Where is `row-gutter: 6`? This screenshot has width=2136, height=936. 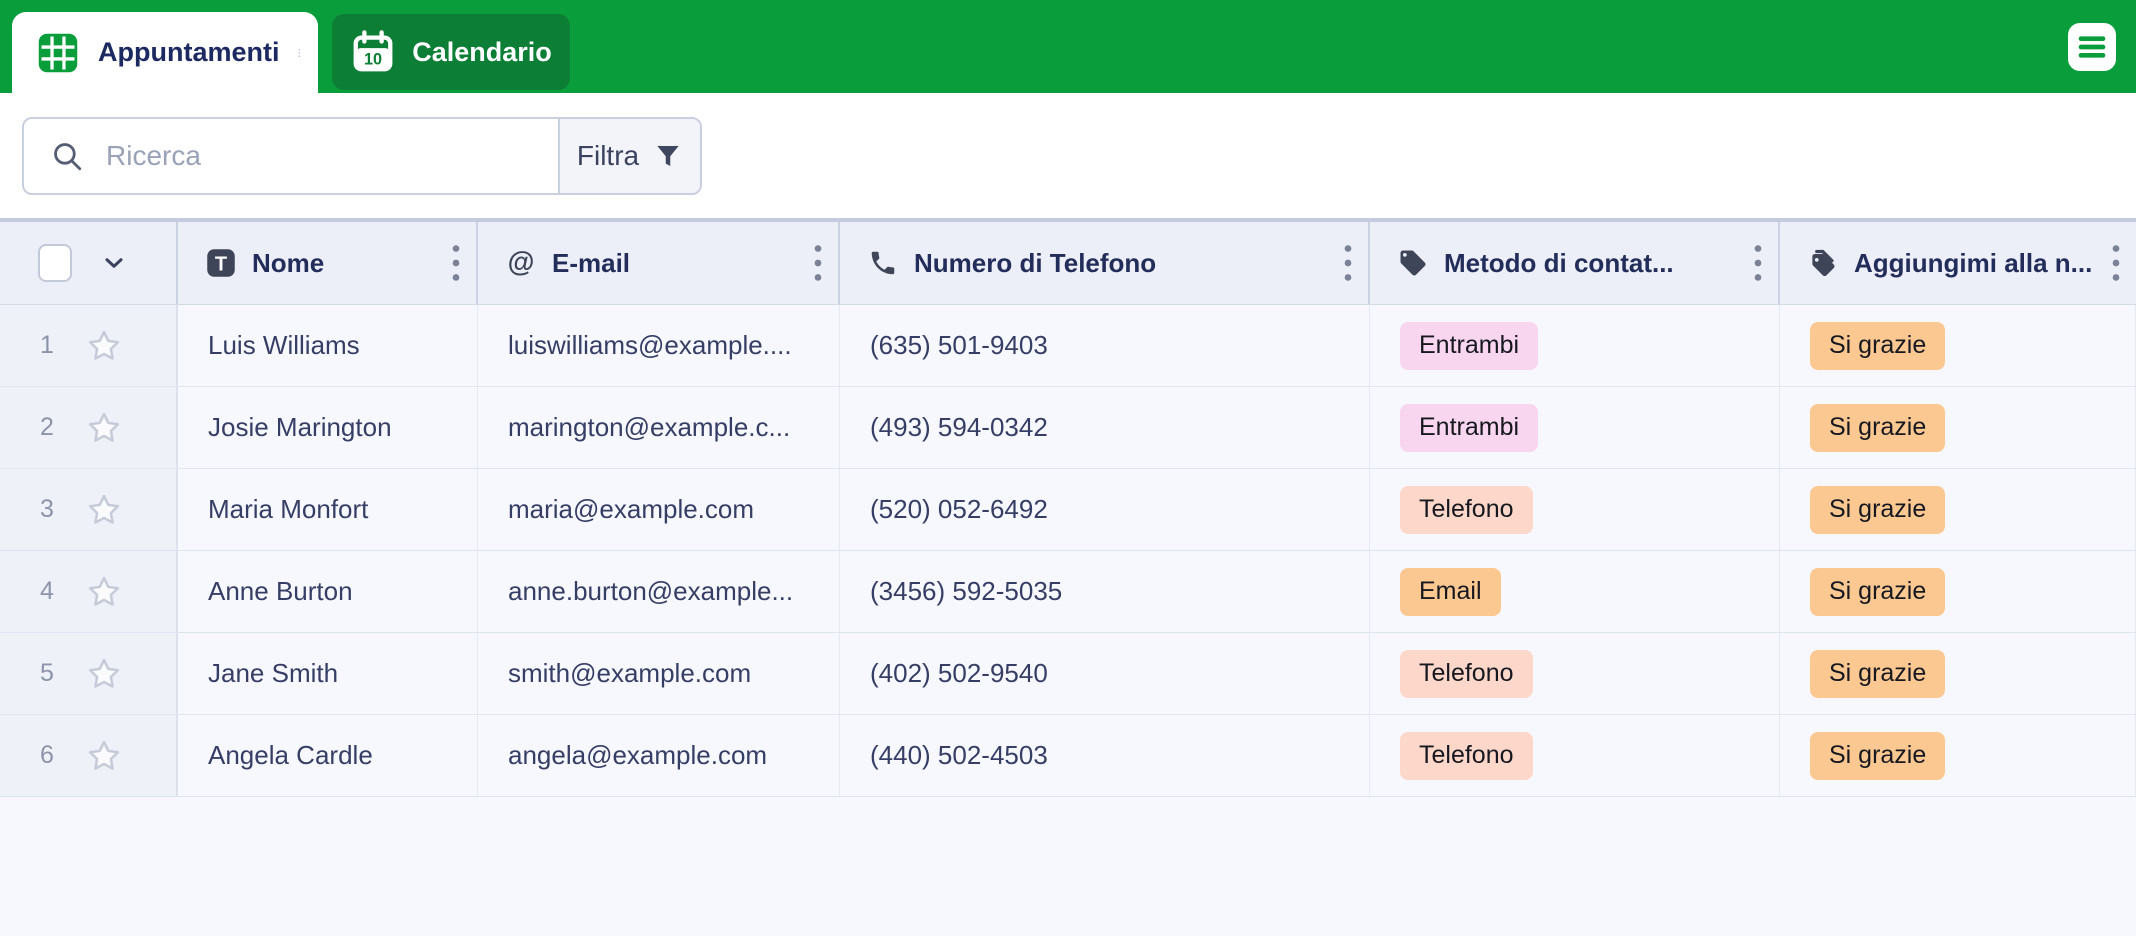 row-gutter: 6 is located at coordinates (89, 755).